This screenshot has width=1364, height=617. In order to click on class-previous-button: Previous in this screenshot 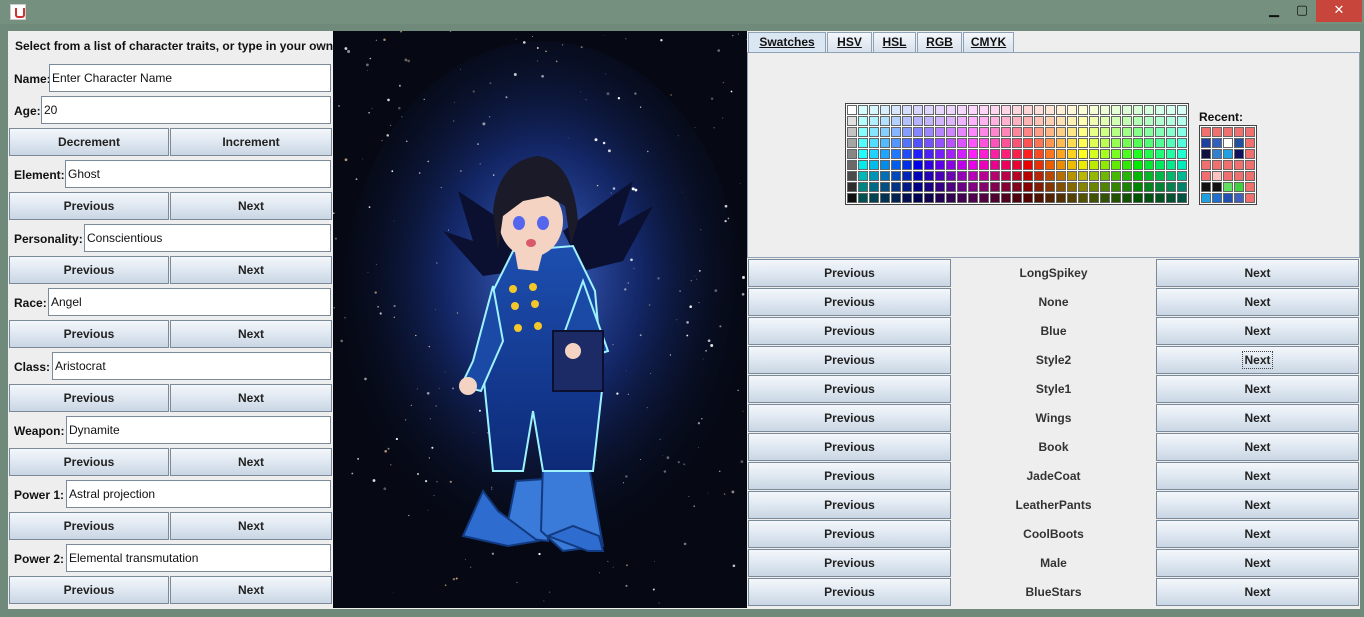, I will do `click(89, 398)`.